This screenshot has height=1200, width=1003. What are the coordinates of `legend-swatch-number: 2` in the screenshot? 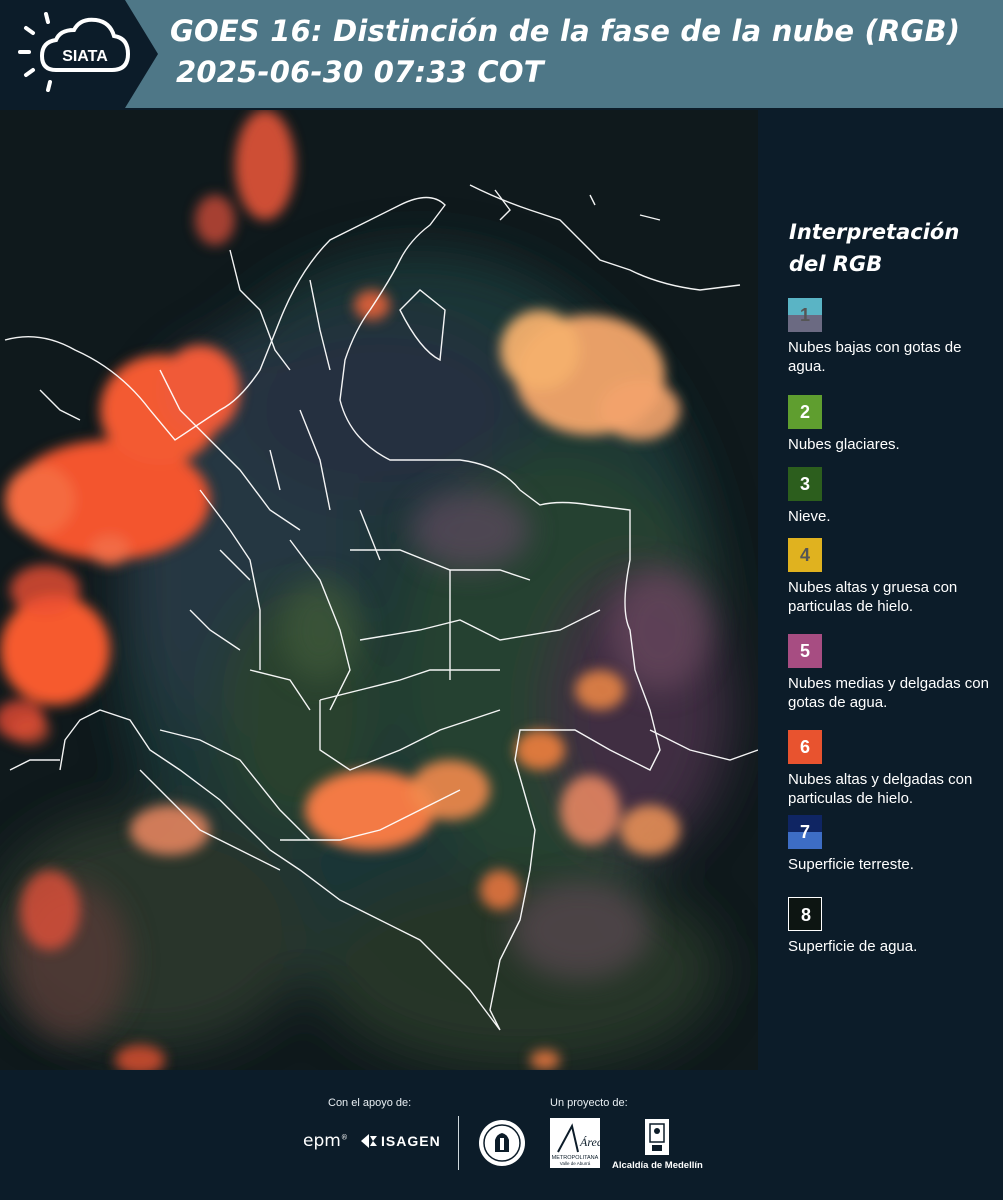 It's located at (804, 411).